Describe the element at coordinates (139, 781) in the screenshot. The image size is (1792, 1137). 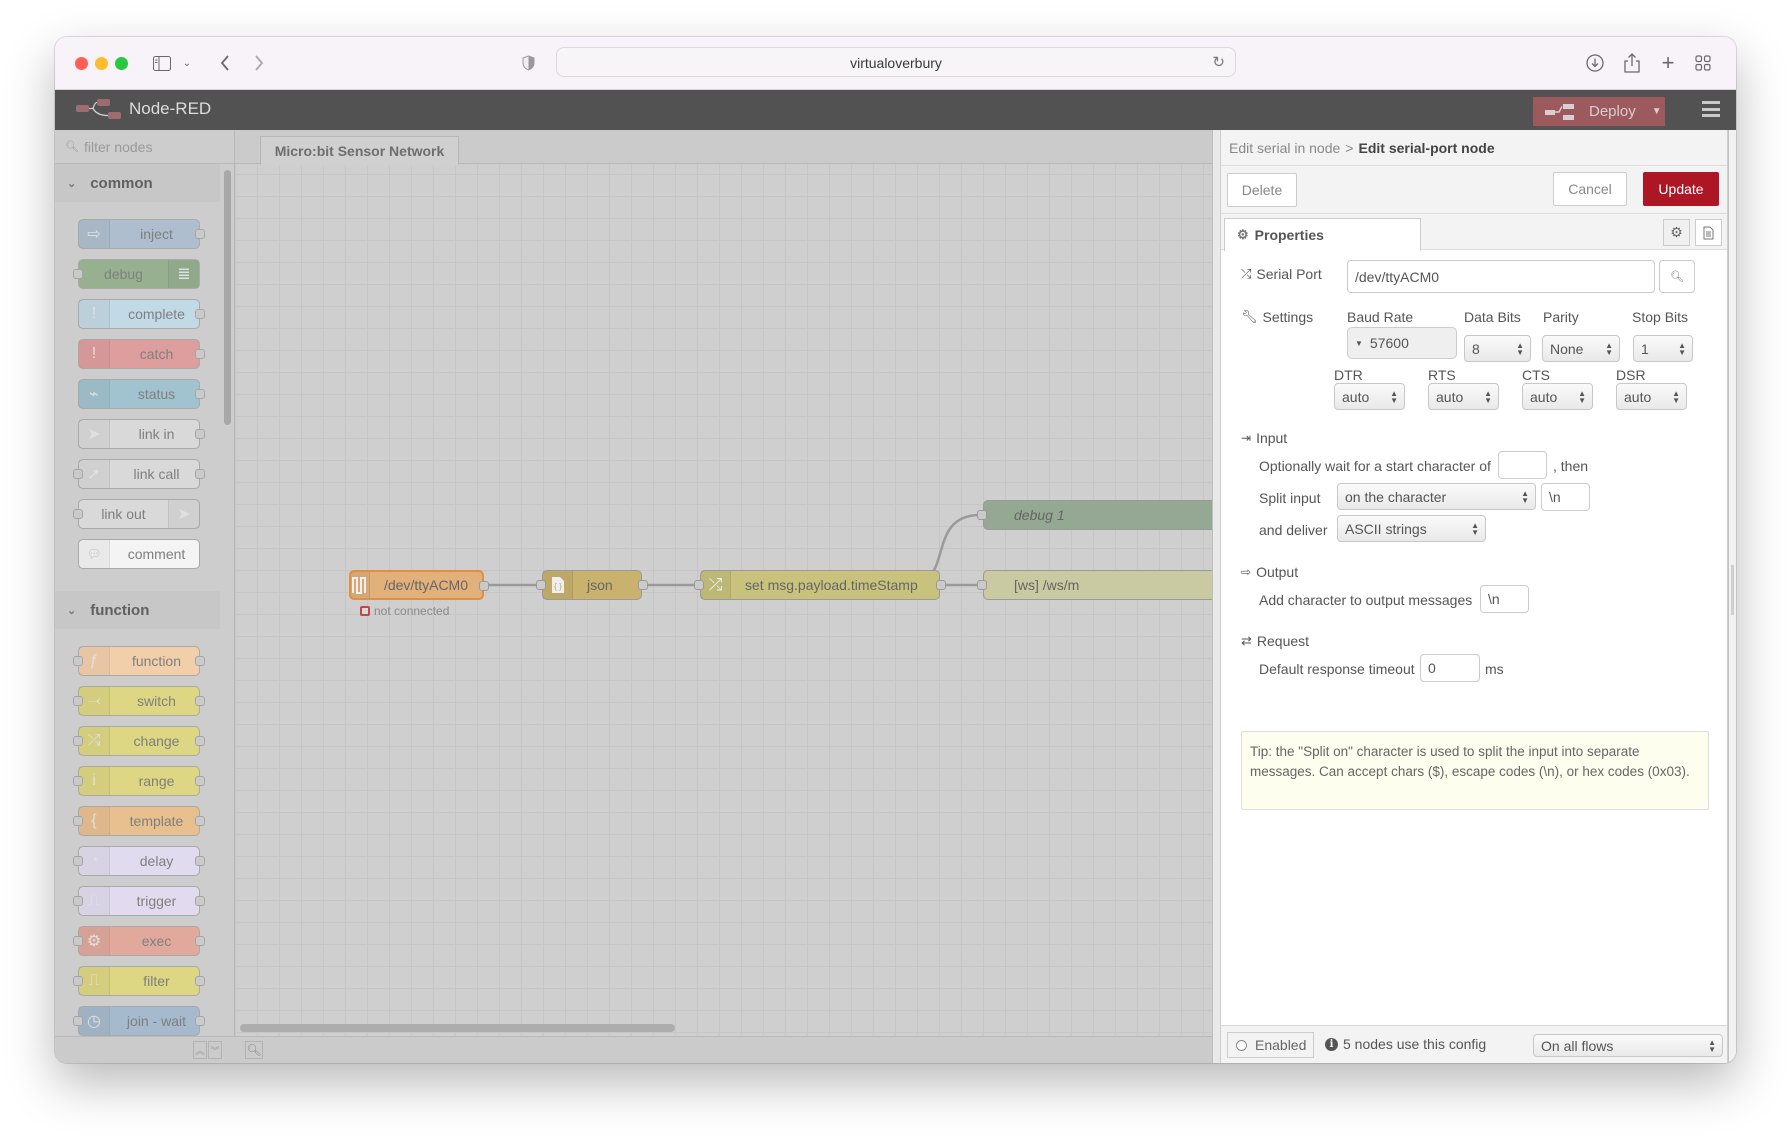
I see `palette-node-range: i range` at that location.